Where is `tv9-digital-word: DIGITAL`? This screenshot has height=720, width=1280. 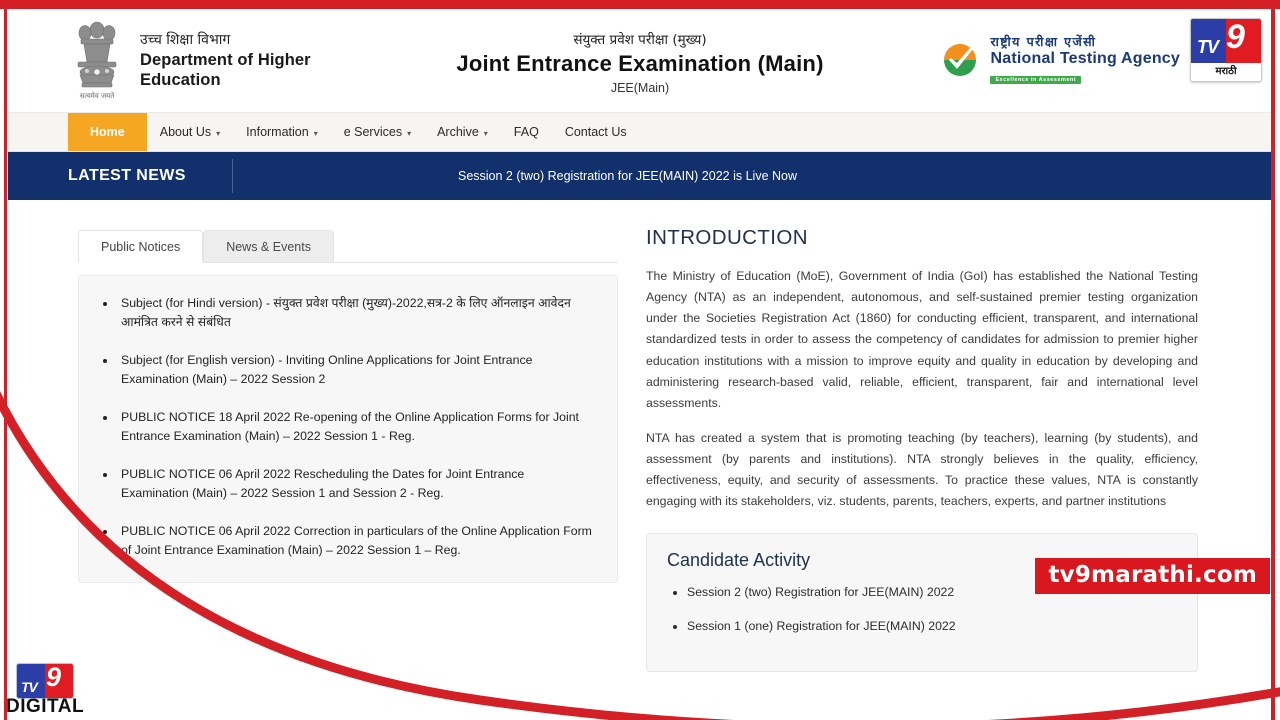
tv9-digital-word: DIGITAL is located at coordinates (45, 706).